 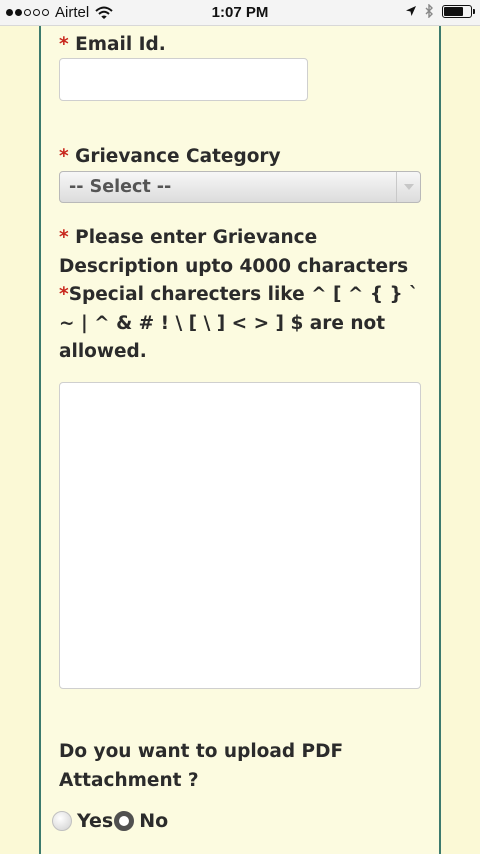 What do you see at coordinates (458, 11) in the screenshot?
I see `battery-icon` at bounding box center [458, 11].